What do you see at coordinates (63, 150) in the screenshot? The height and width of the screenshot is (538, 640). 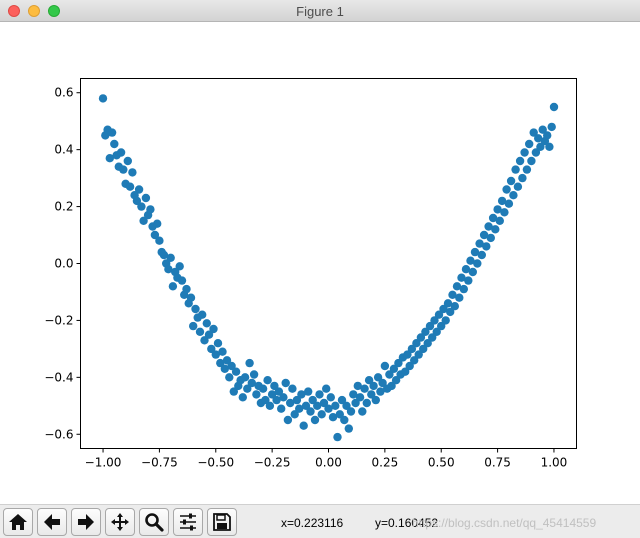 I see `y-tick-label: 0.4` at bounding box center [63, 150].